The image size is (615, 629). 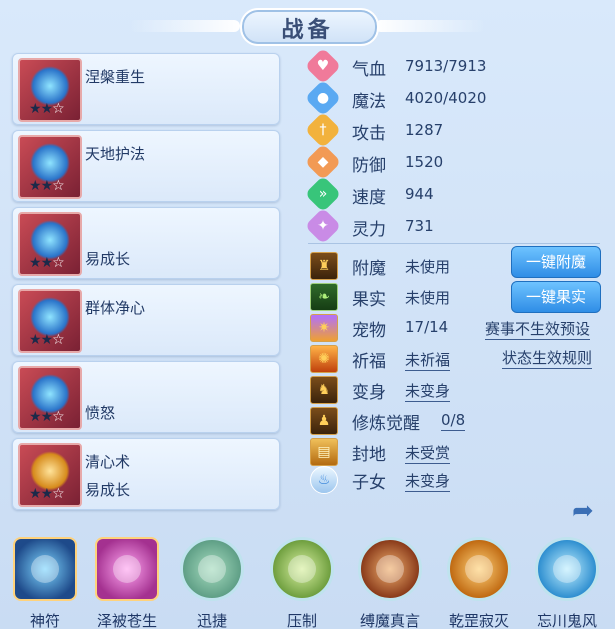 I want to click on buff-label: 附魔, so click(x=369, y=269).